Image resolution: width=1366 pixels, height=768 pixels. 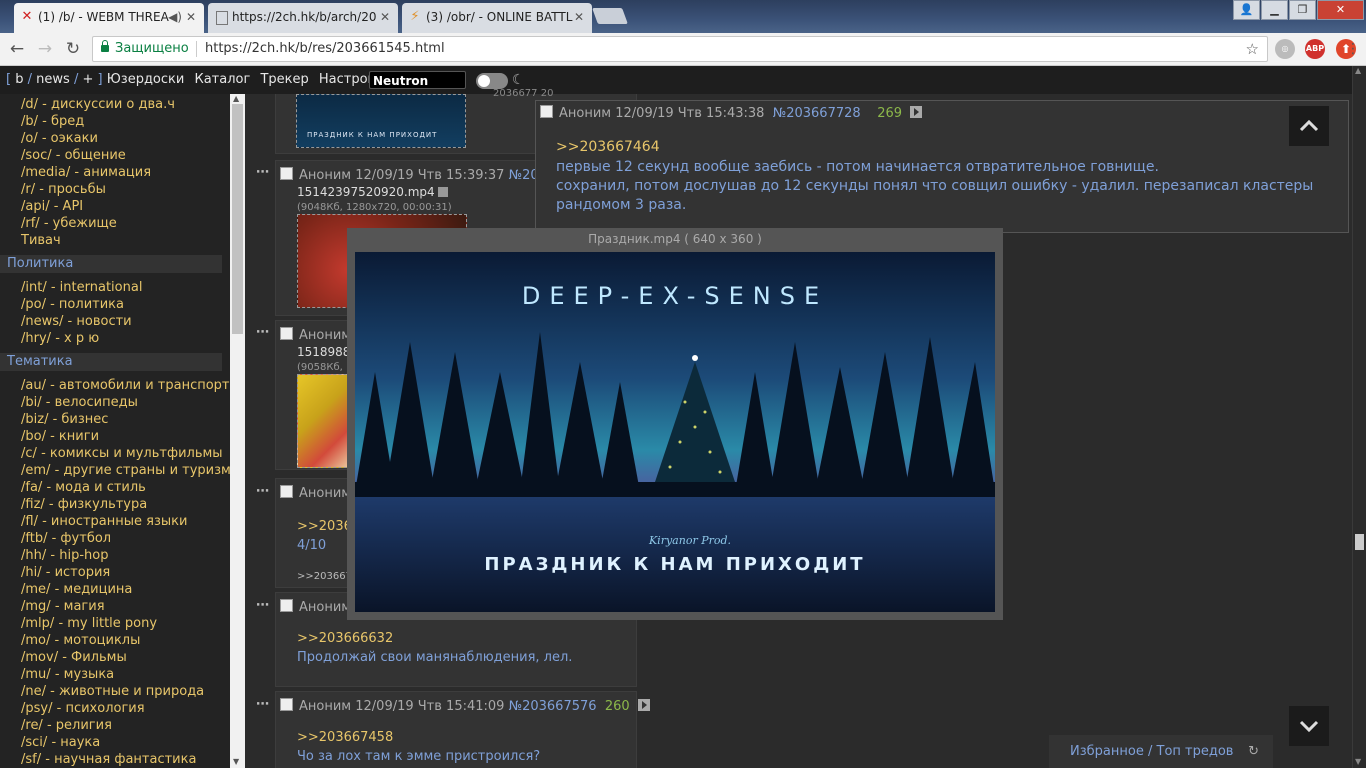 I want to click on board-code: /sci/, so click(x=34, y=742).